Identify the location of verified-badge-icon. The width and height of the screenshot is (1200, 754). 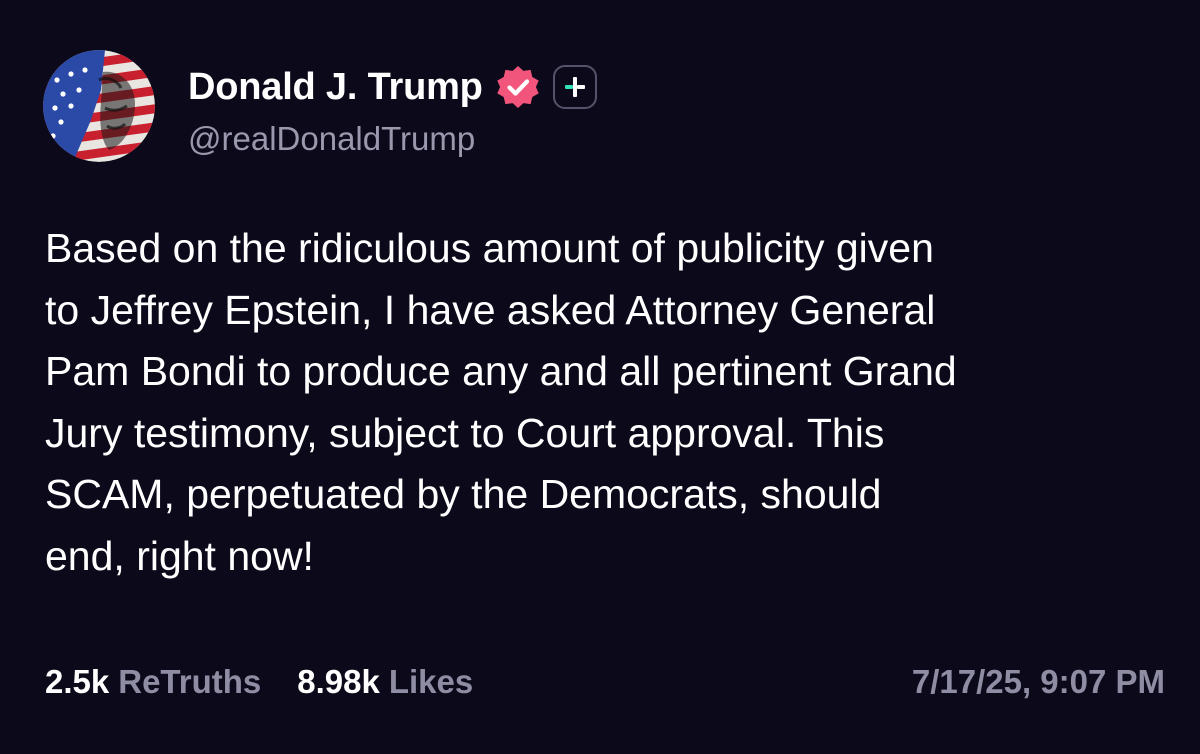
(518, 87).